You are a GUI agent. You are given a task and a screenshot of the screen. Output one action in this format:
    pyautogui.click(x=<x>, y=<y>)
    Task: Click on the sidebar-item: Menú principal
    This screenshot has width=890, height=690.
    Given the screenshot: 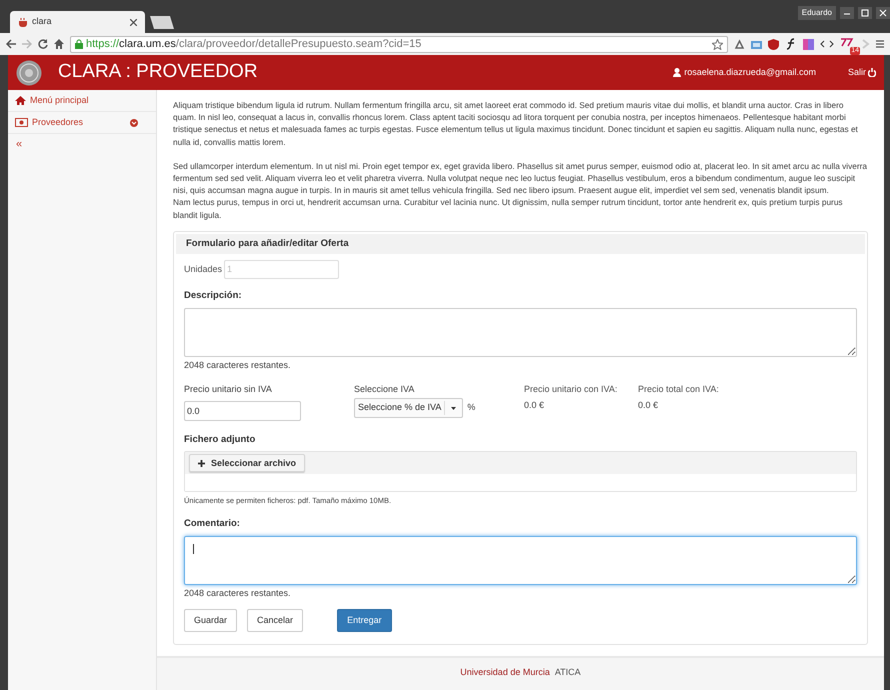 What is the action you would take?
    pyautogui.click(x=82, y=101)
    